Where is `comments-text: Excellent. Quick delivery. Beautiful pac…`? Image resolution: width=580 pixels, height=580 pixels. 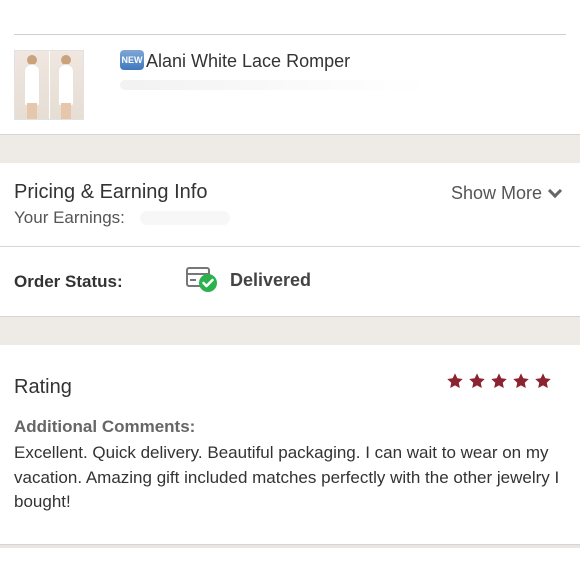 comments-text: Excellent. Quick delivery. Beautiful pac… is located at coordinates (287, 477).